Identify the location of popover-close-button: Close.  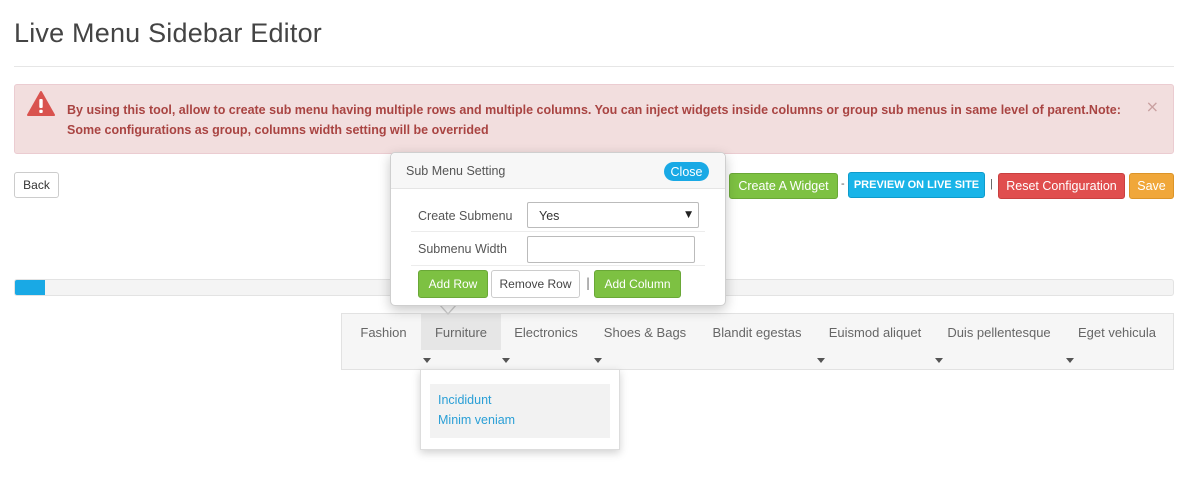
(686, 171).